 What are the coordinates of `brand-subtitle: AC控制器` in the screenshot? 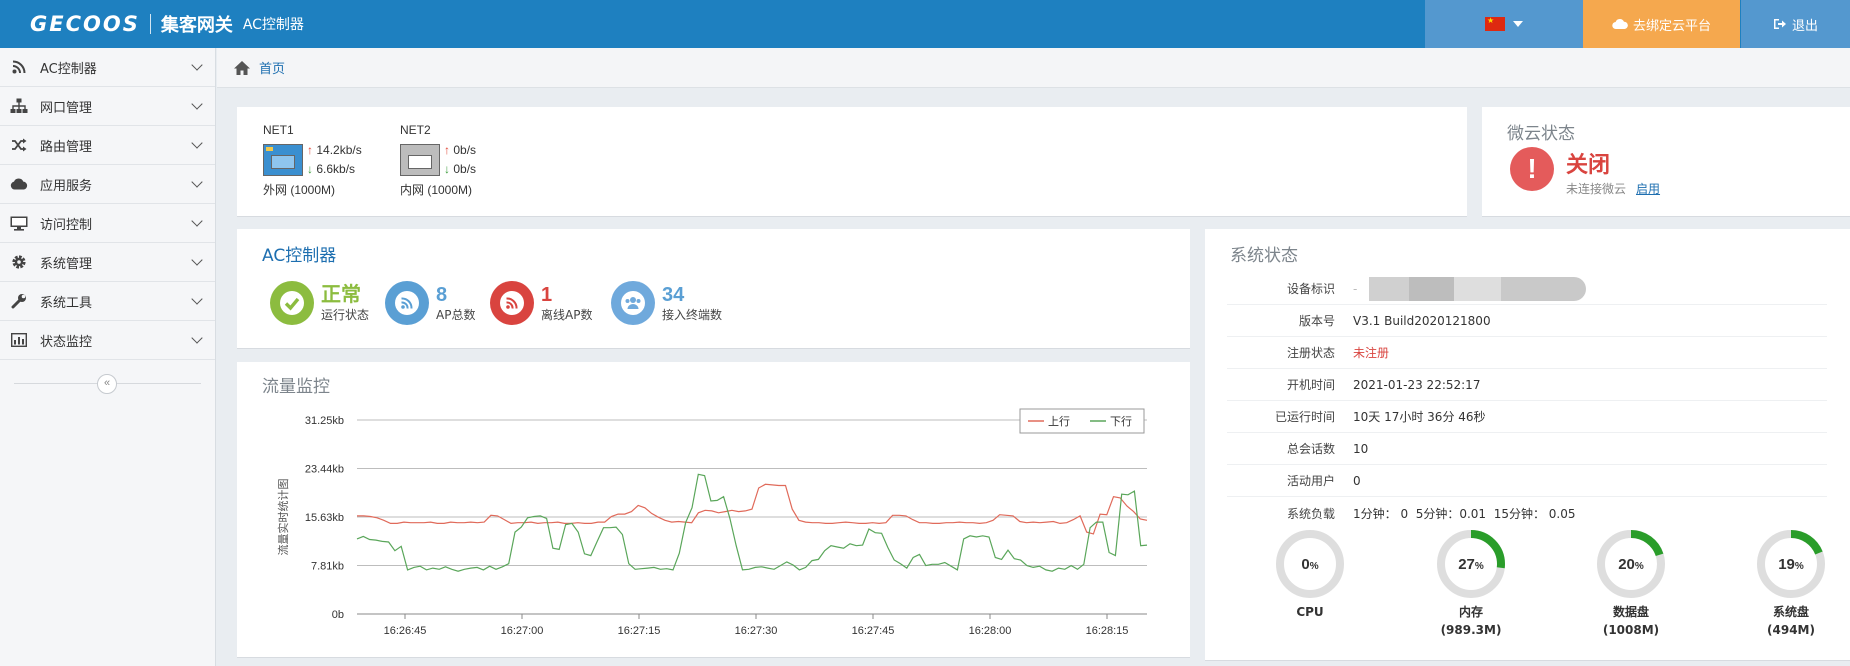 It's located at (273, 25).